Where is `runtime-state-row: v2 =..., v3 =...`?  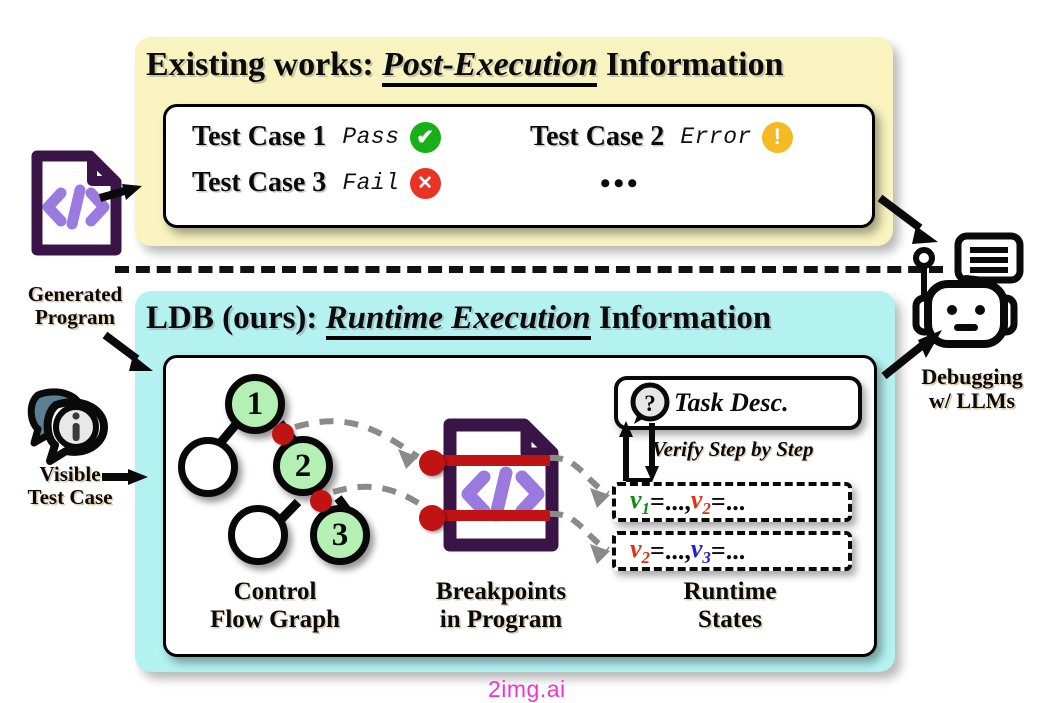 runtime-state-row: v2 =..., v3 =... is located at coordinates (732, 551).